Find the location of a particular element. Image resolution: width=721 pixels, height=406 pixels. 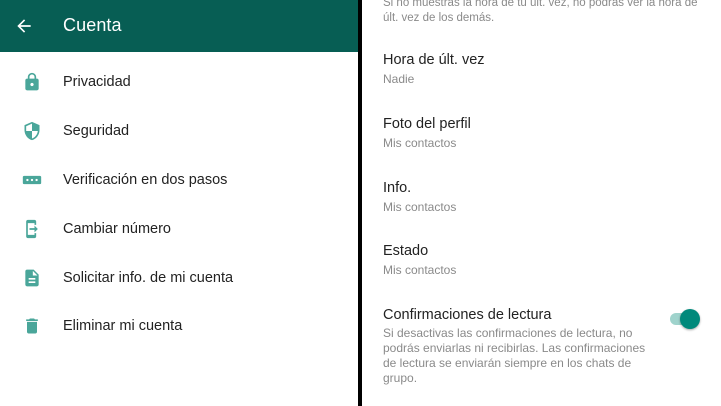

setting-title: Info. is located at coordinates (397, 188).